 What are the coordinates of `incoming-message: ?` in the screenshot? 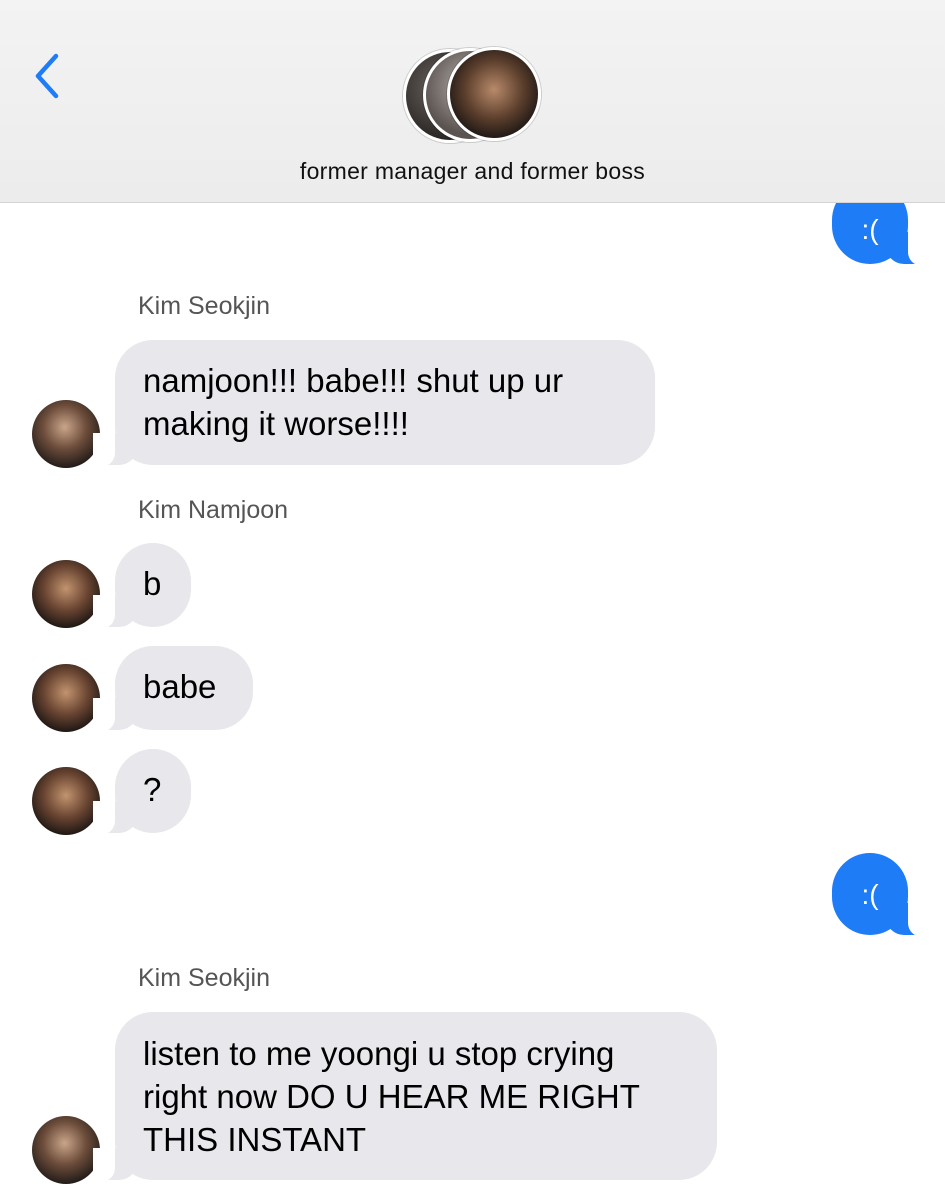 It's located at (142, 792).